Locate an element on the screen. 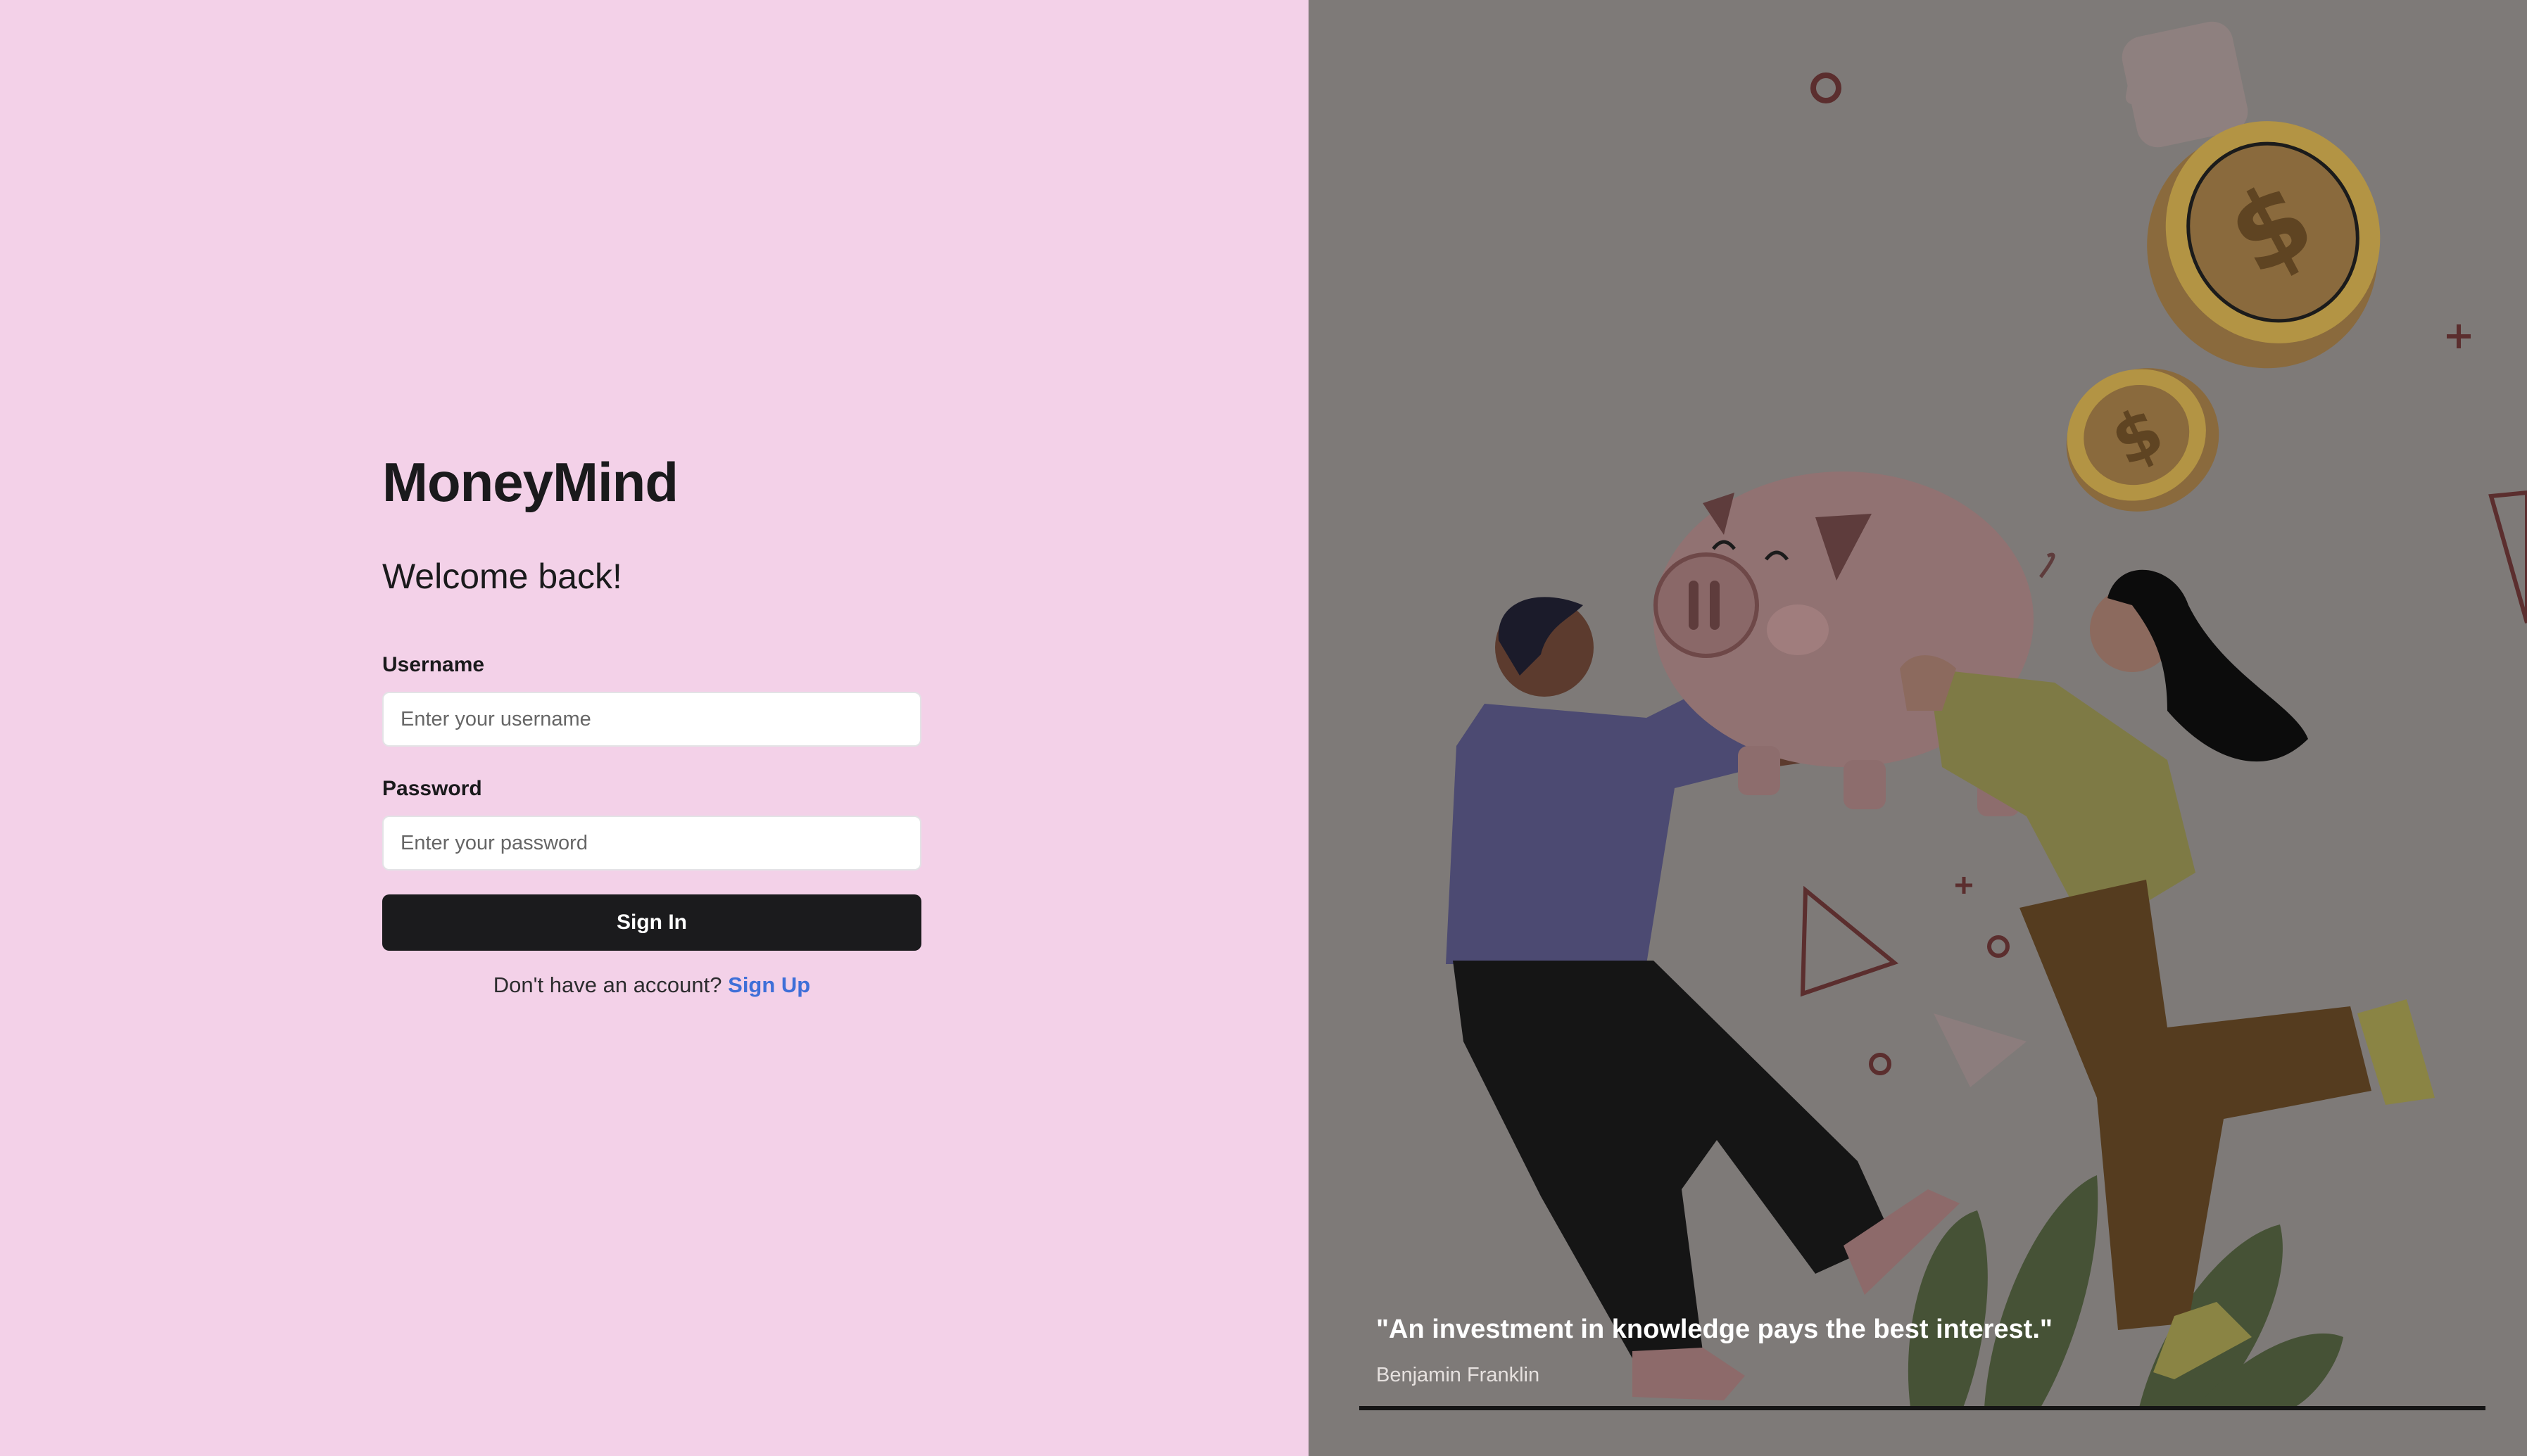 This screenshot has width=2527, height=1456. hero-quote-author: Benjamin Franklin is located at coordinates (1458, 1375).